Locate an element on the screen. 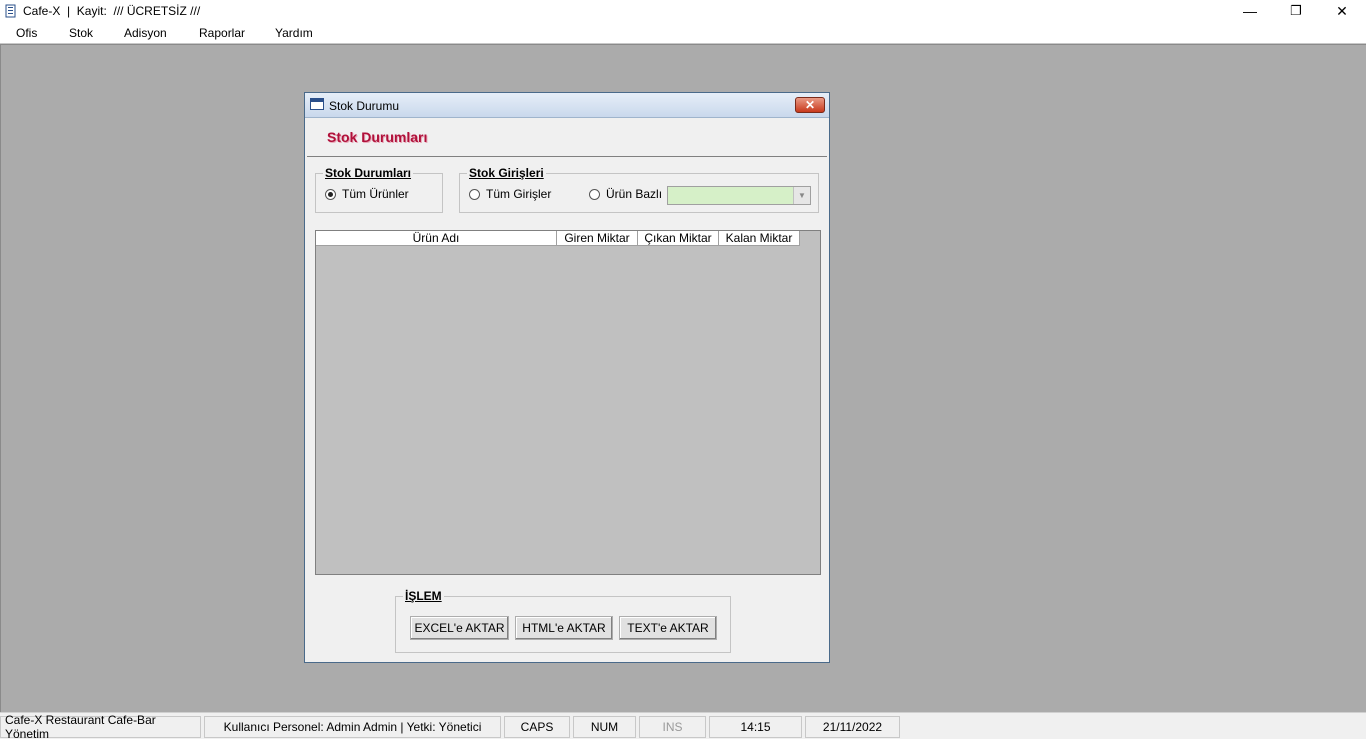 The image size is (1366, 741). excel-export-button: EXCEL'e AKTAR is located at coordinates (459, 628).